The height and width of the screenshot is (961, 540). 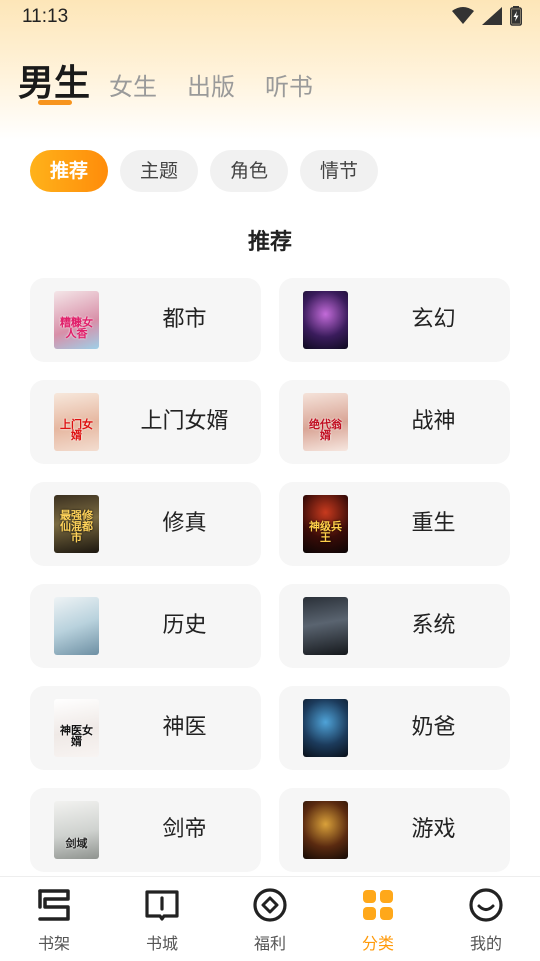 I want to click on nav-bookshelf: 书架, so click(x=54, y=919).